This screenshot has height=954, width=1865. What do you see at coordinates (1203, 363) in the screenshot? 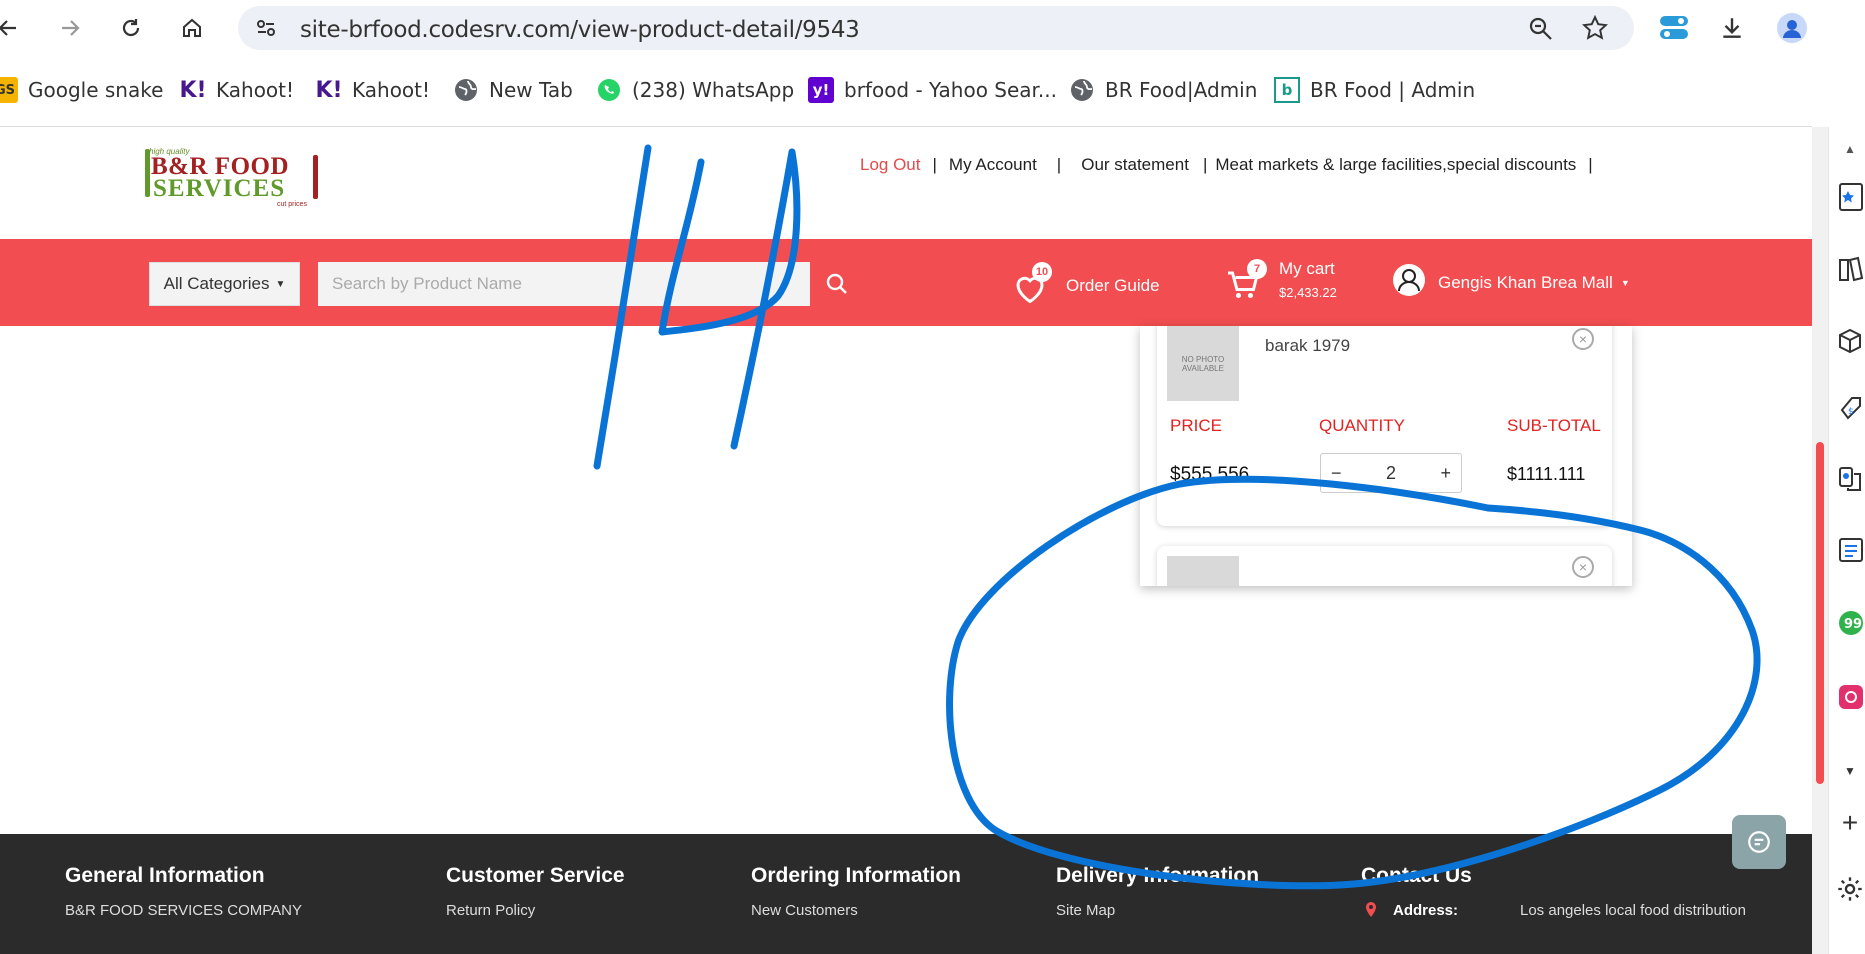
I see `no-photo-image: NO PHOTO AVAILABLE` at bounding box center [1203, 363].